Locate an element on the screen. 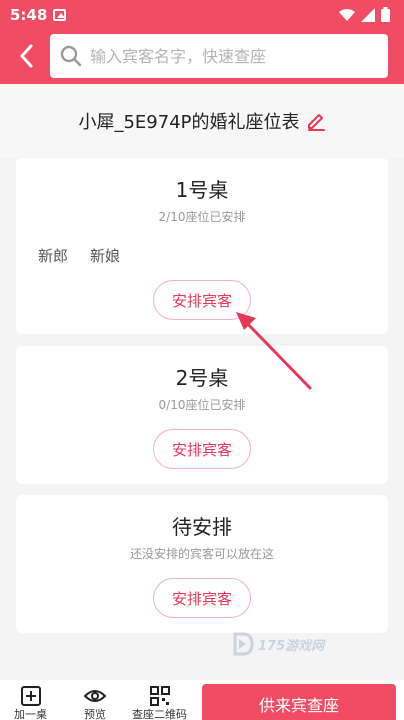 This screenshot has width=404, height=720. status-icons is located at coordinates (364, 14).